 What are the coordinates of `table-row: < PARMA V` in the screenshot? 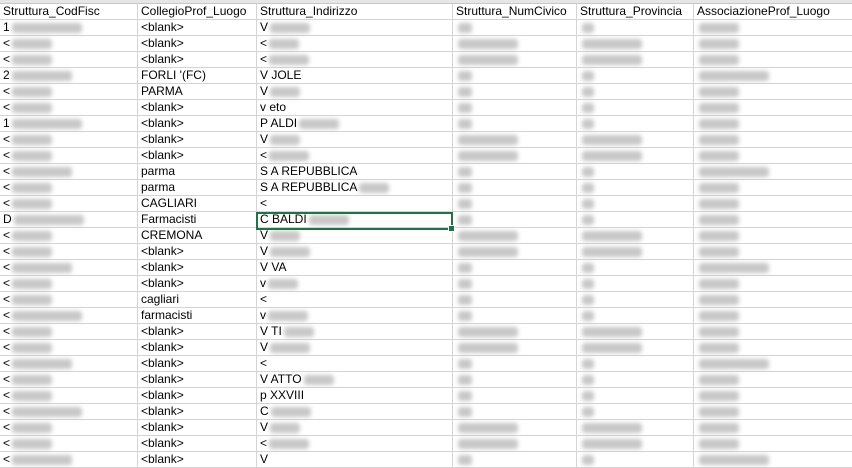 It's located at (426, 92).